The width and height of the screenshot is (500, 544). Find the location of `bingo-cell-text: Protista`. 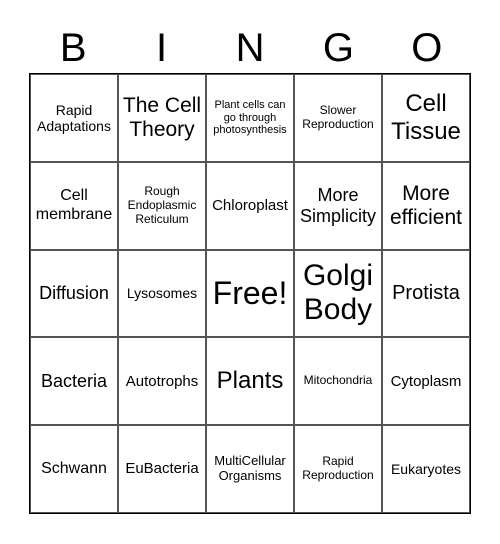

bingo-cell-text: Protista is located at coordinates (426, 292).